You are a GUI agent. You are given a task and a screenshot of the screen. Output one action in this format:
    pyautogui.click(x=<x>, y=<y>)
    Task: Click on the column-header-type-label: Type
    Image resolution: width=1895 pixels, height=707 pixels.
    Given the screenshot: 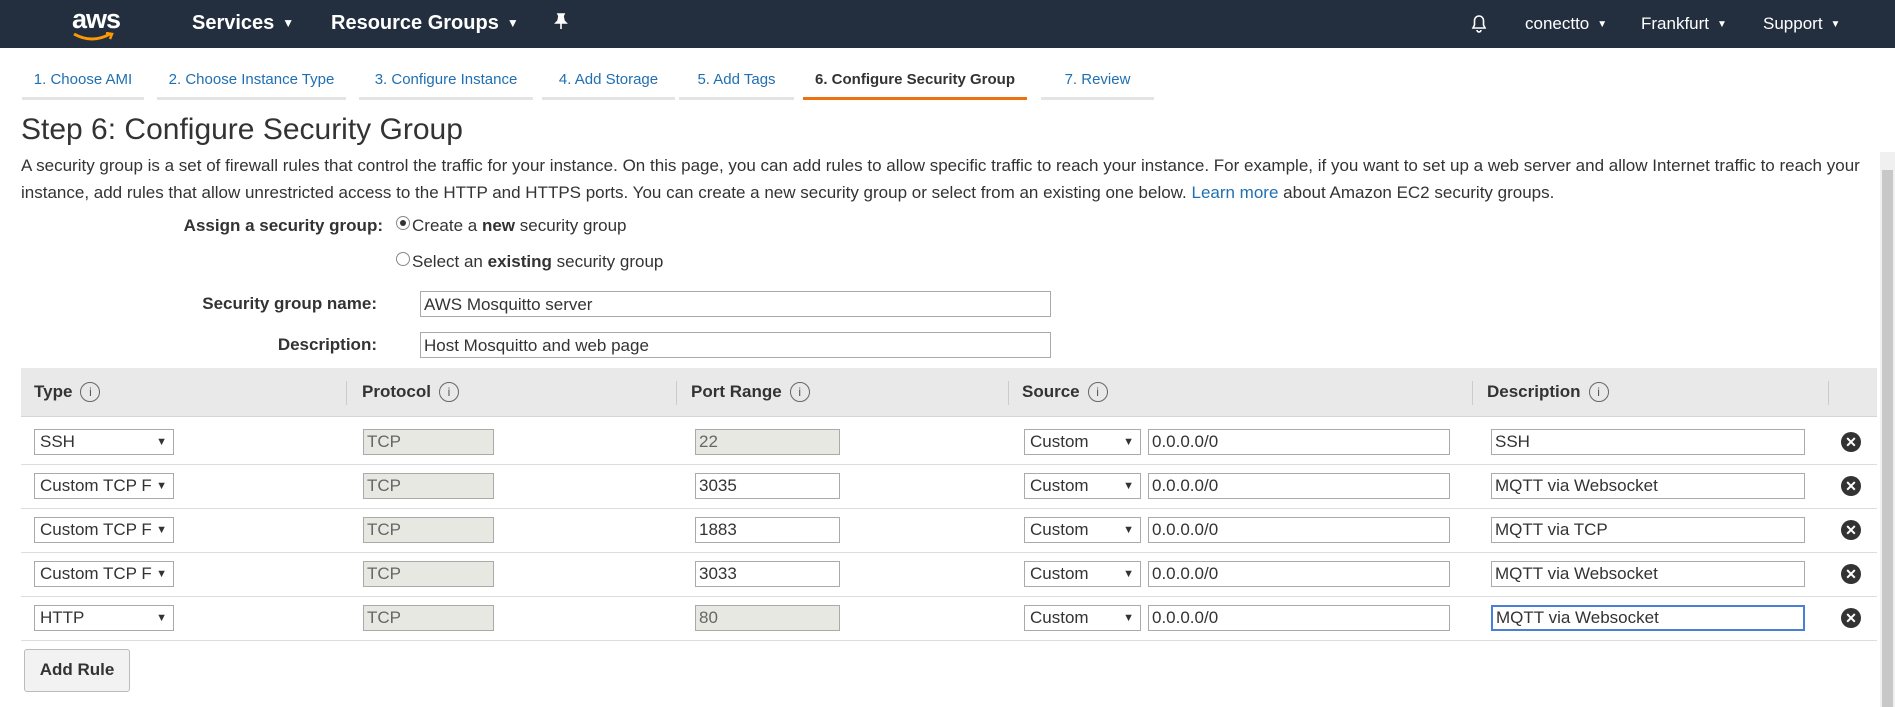 What is the action you would take?
    pyautogui.click(x=53, y=391)
    